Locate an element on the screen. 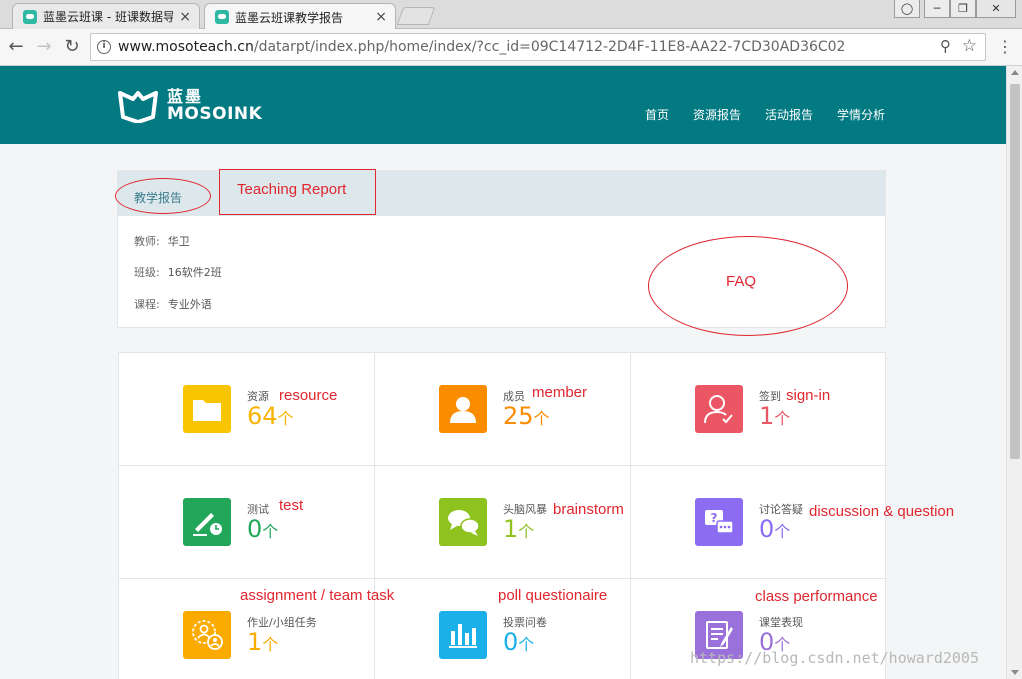  nav-learning-analysis: 学情分析 is located at coordinates (861, 114).